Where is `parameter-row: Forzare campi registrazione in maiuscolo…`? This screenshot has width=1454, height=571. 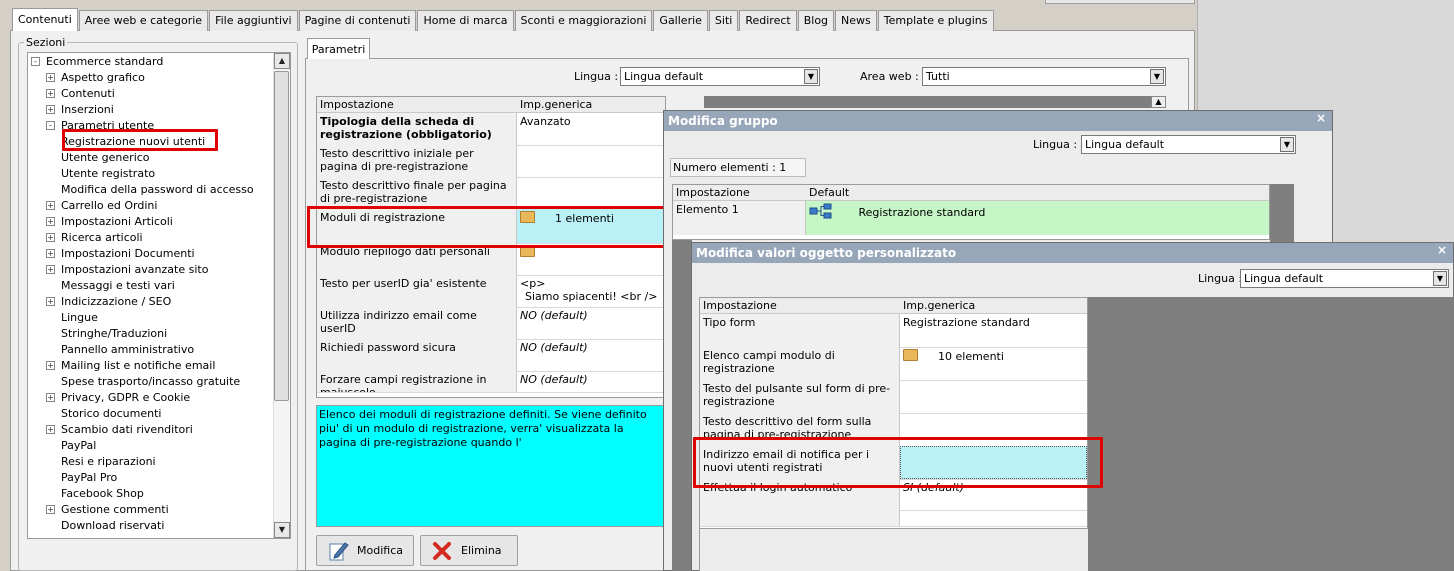 parameter-row: Forzare campi registrazione in maiuscolo… is located at coordinates (491, 382).